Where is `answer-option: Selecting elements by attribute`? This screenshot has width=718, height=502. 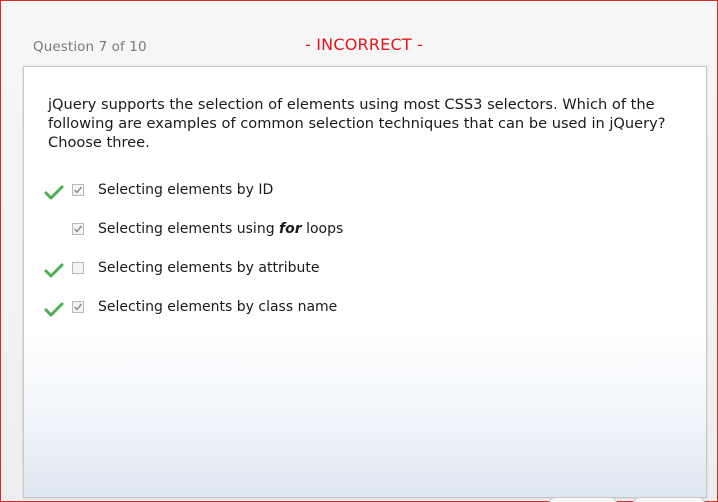 answer-option: Selecting elements by attribute is located at coordinates (365, 269).